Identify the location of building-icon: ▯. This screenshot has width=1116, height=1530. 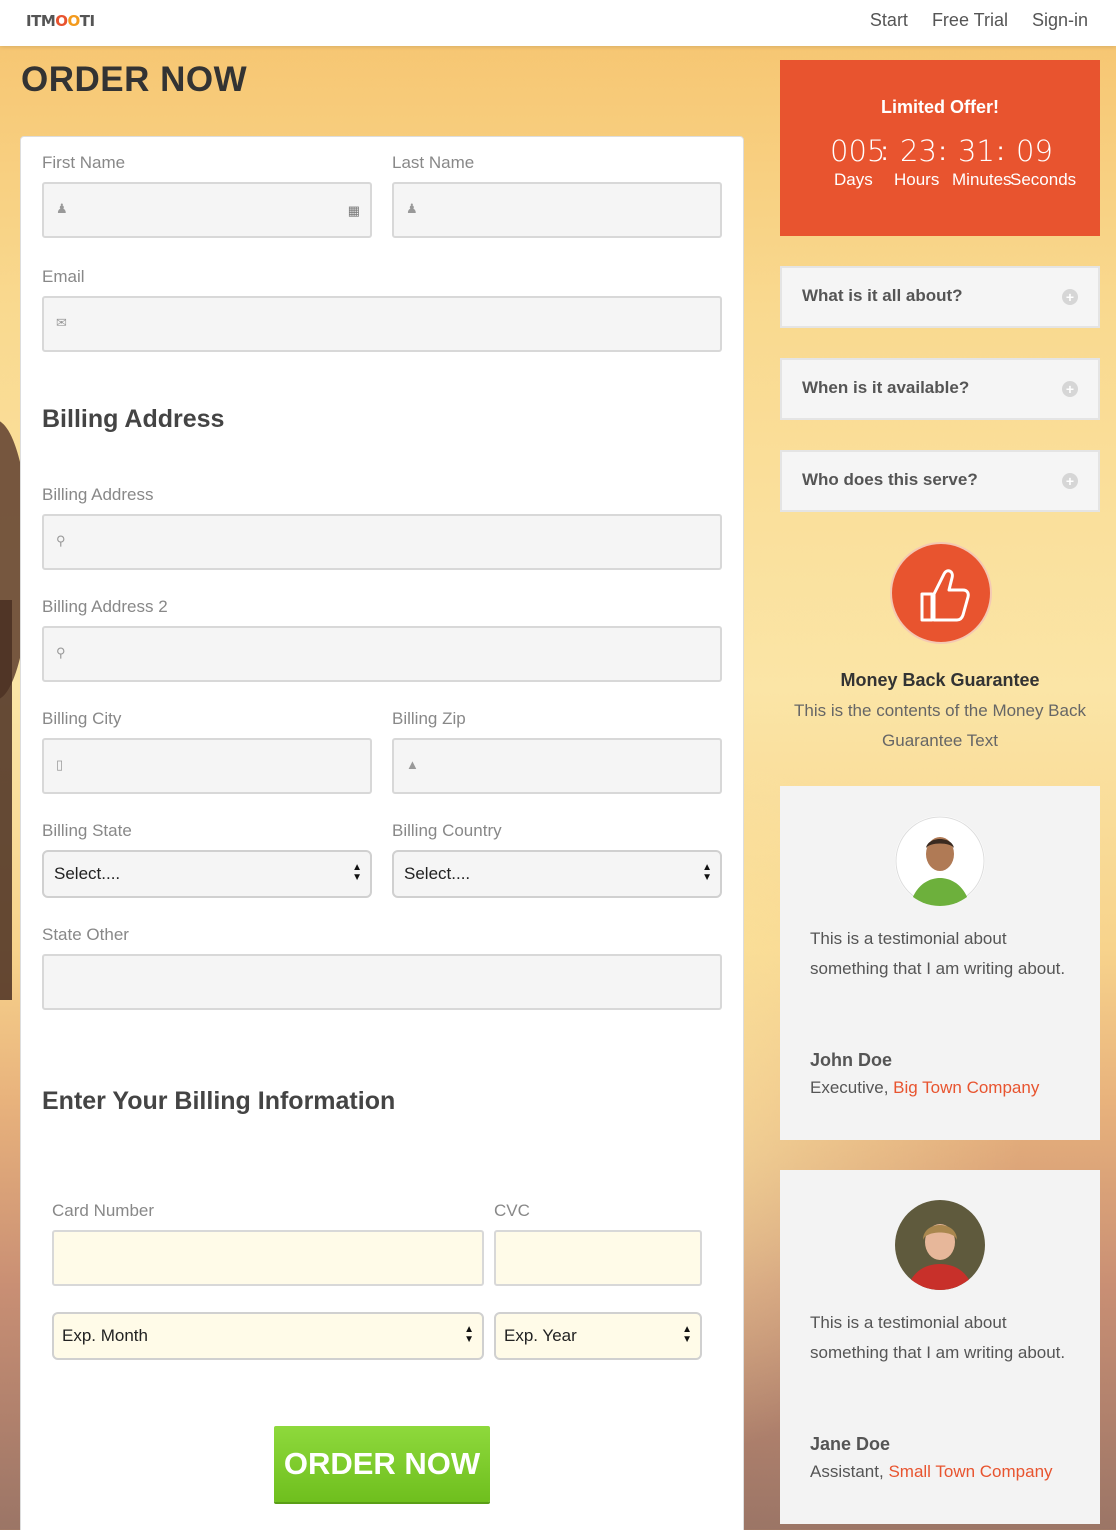
(60, 764).